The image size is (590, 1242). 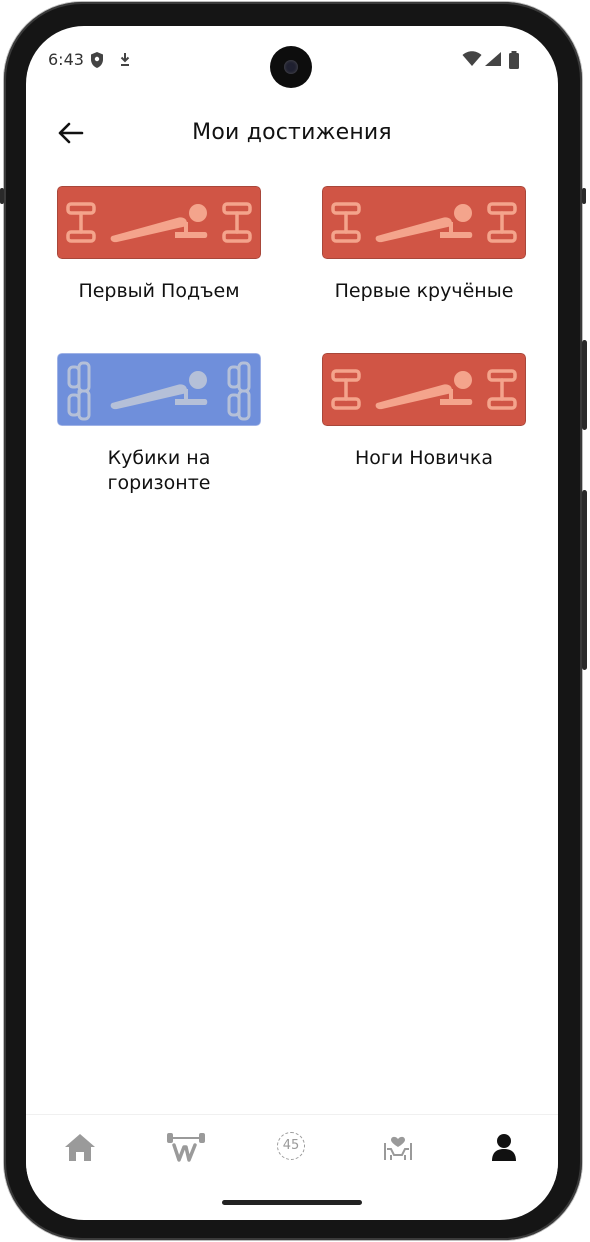 I want to click on frame-notch-right, so click(x=584, y=196).